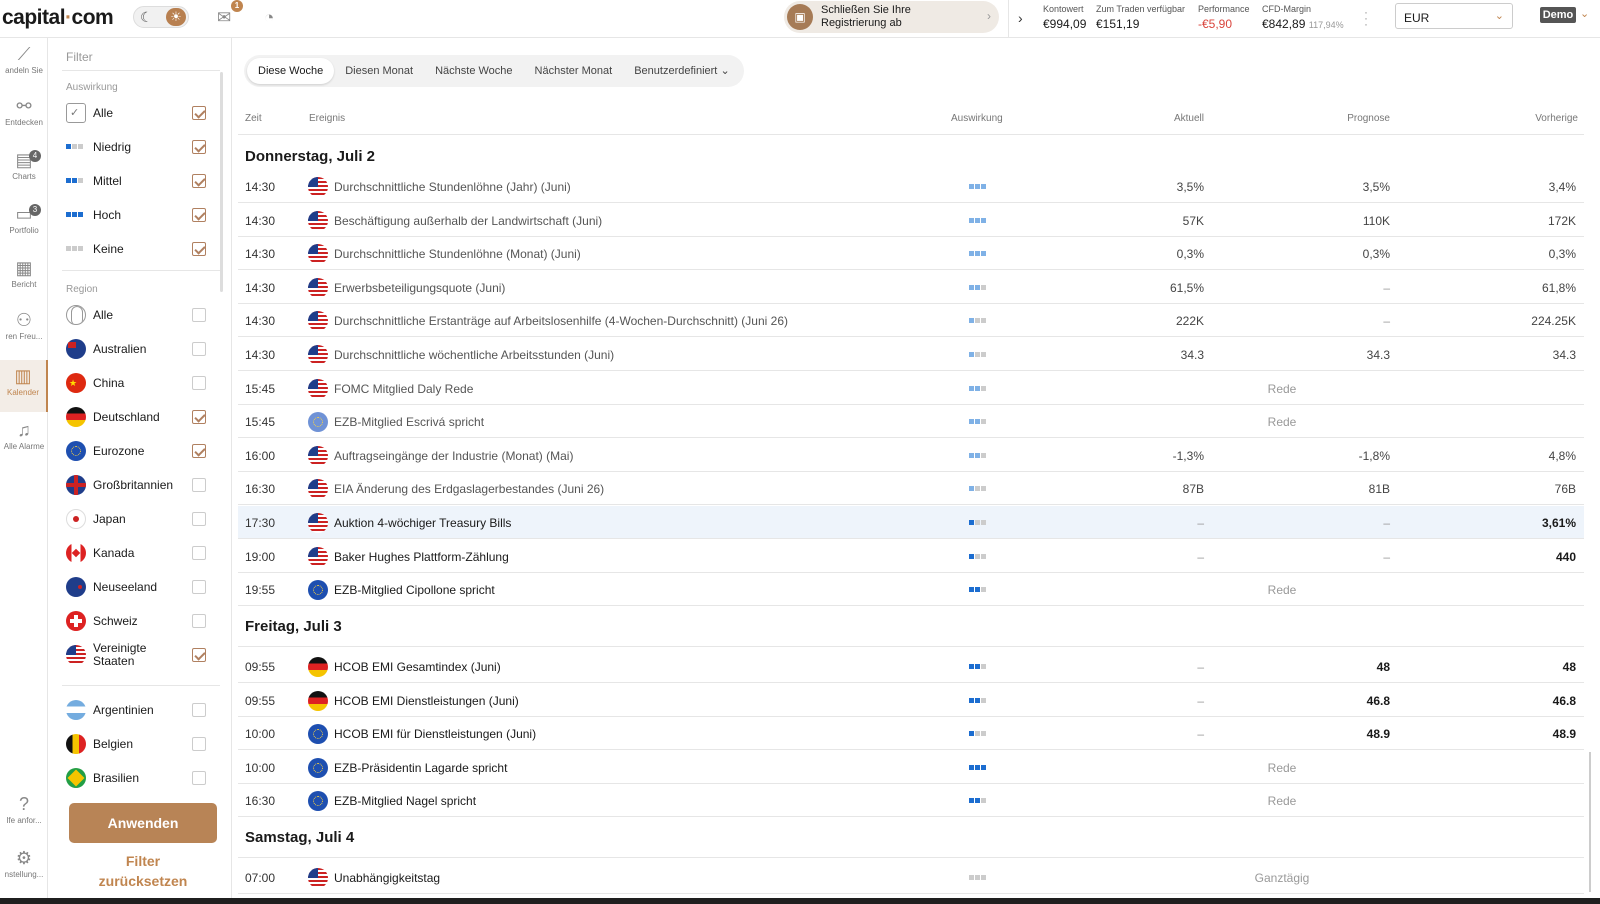  Describe the element at coordinates (141, 553) in the screenshot. I see `region-filter-canada: Kanada` at that location.